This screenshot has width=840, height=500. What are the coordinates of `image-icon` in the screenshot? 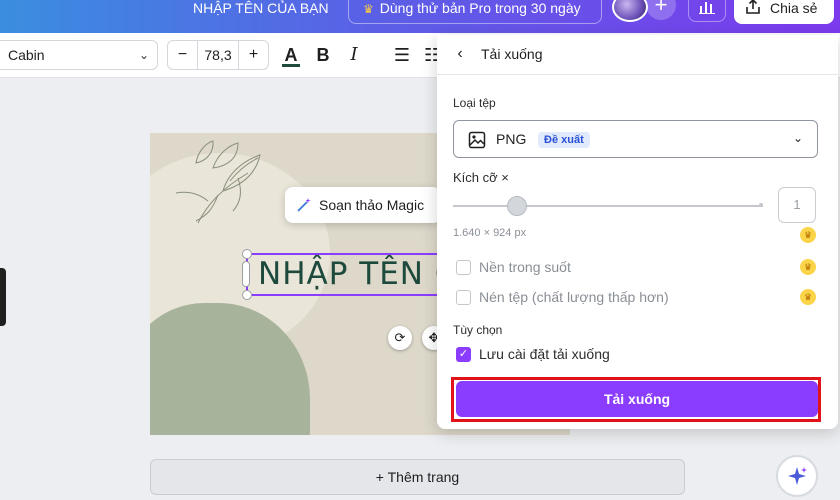 It's located at (477, 140).